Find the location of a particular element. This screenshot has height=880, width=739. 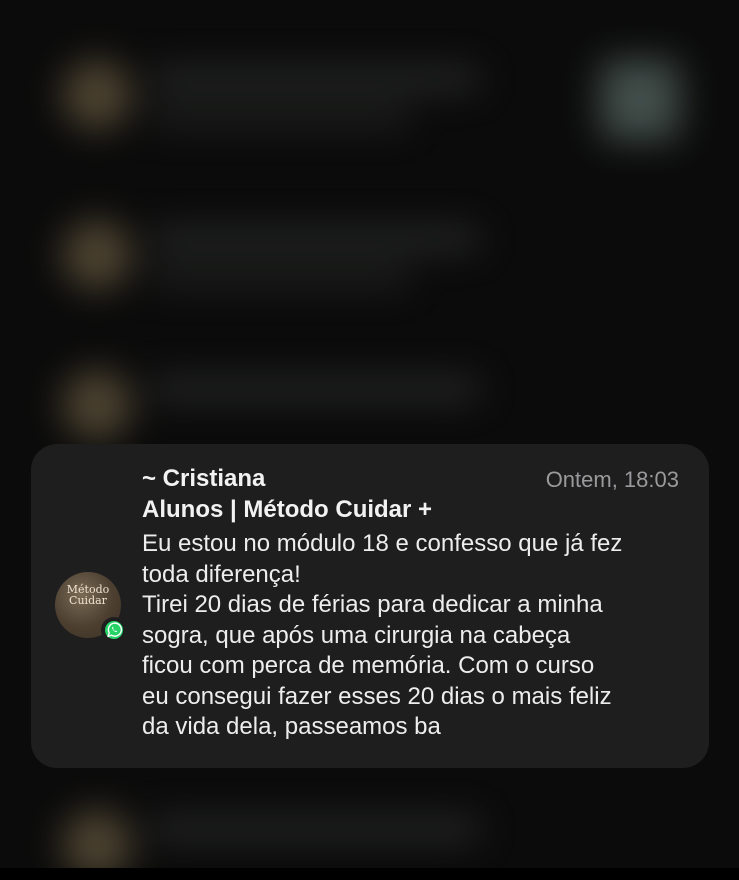

app-badge is located at coordinates (114, 630).